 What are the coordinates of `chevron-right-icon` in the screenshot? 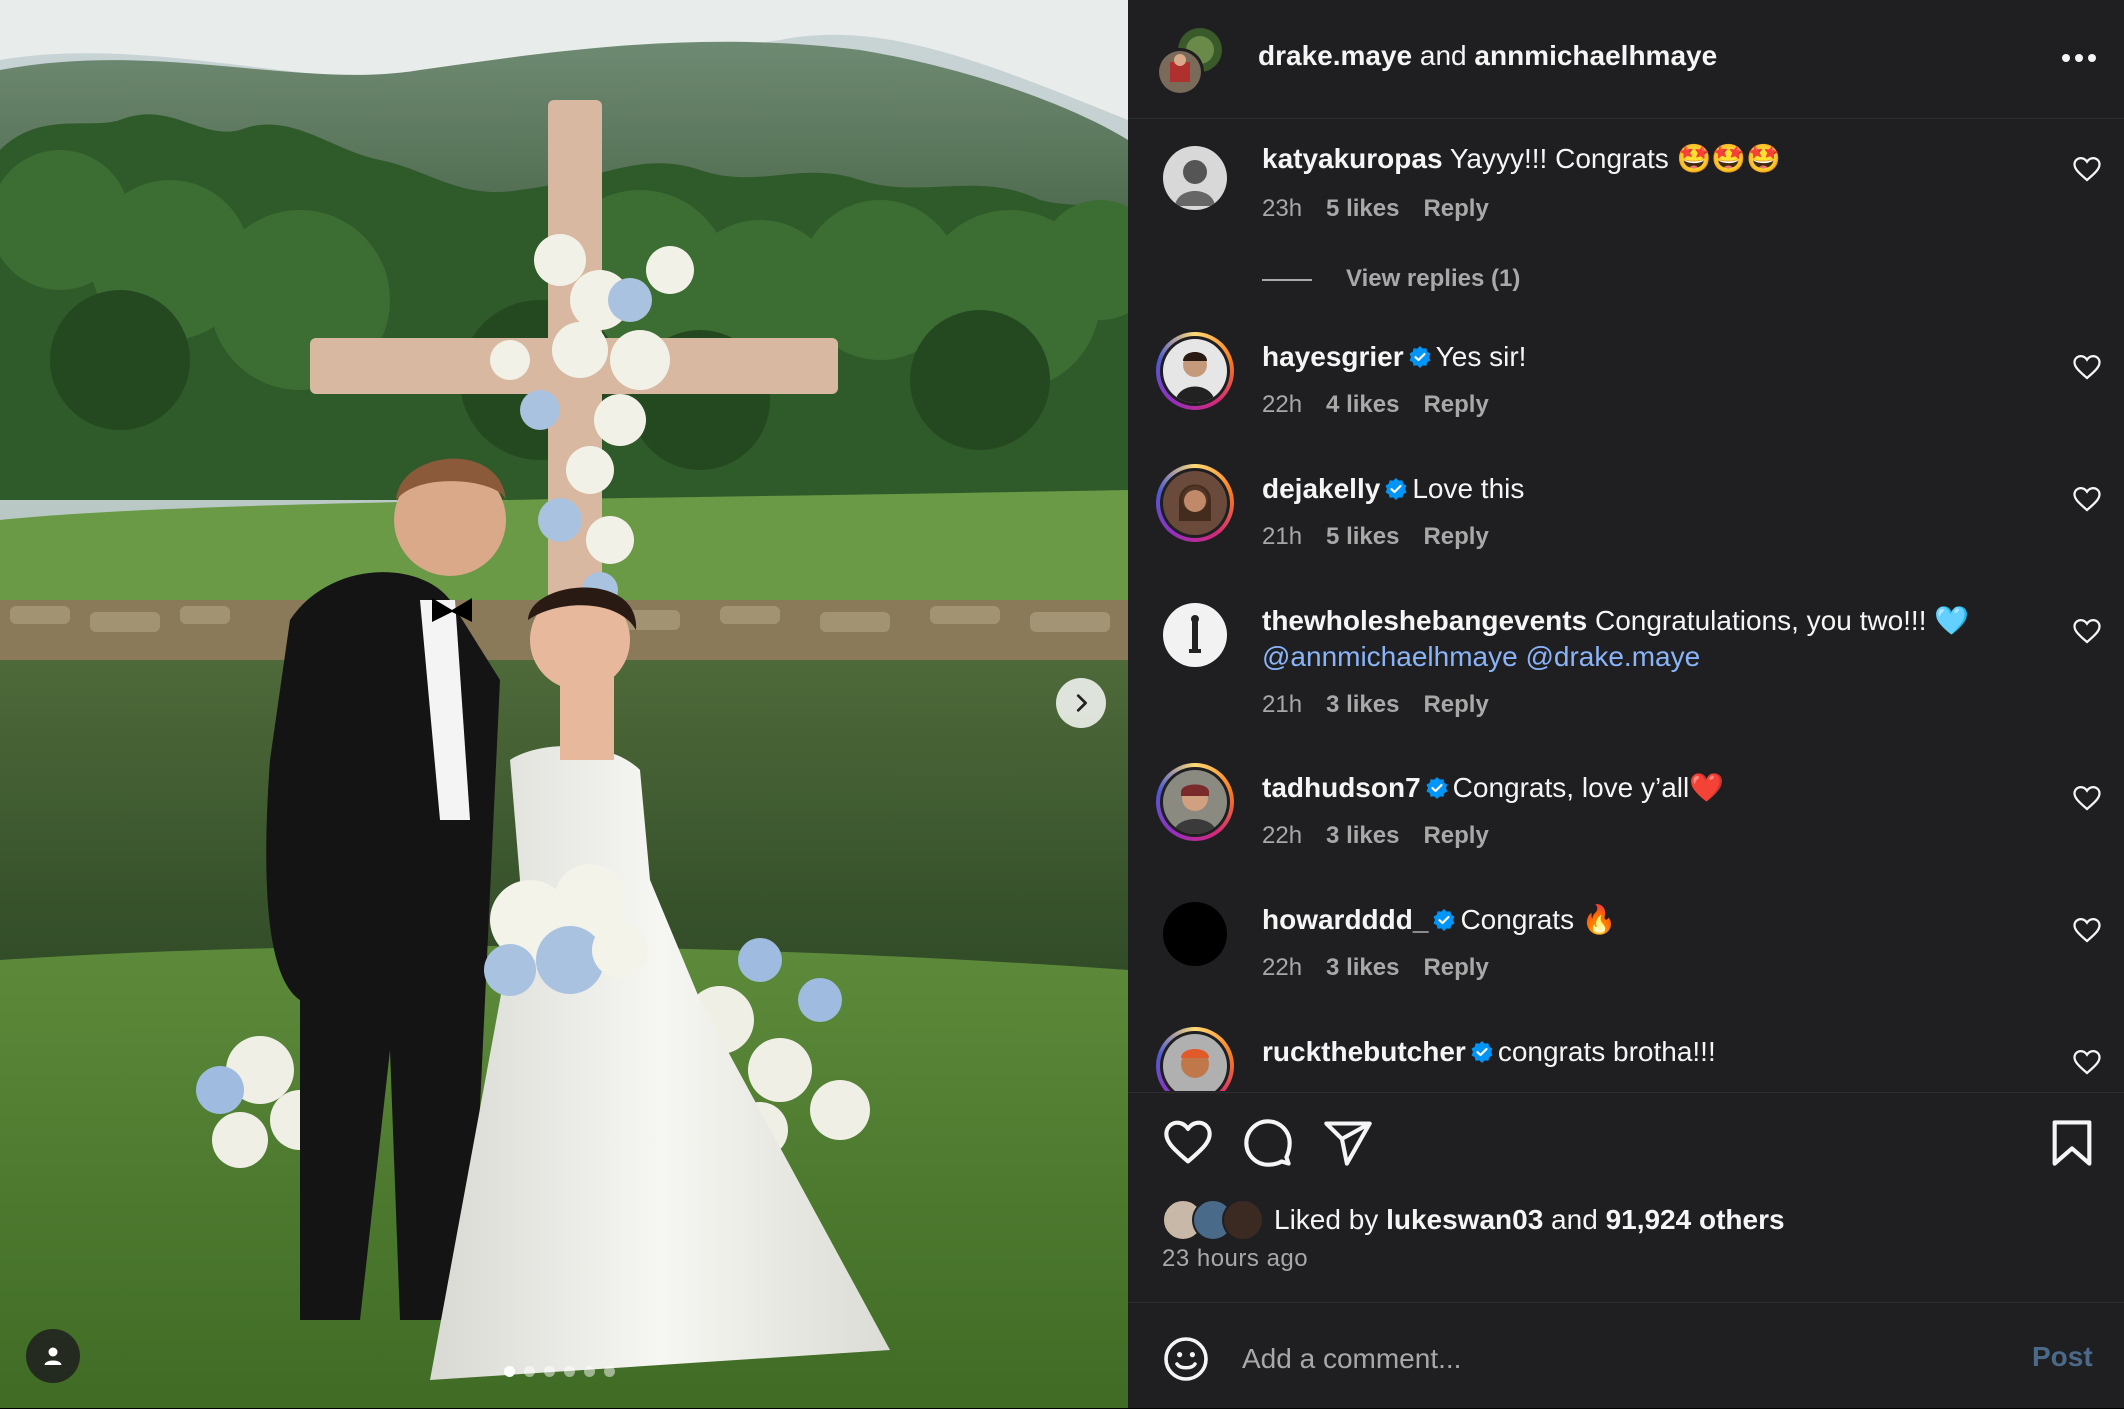 It's located at (1081, 703).